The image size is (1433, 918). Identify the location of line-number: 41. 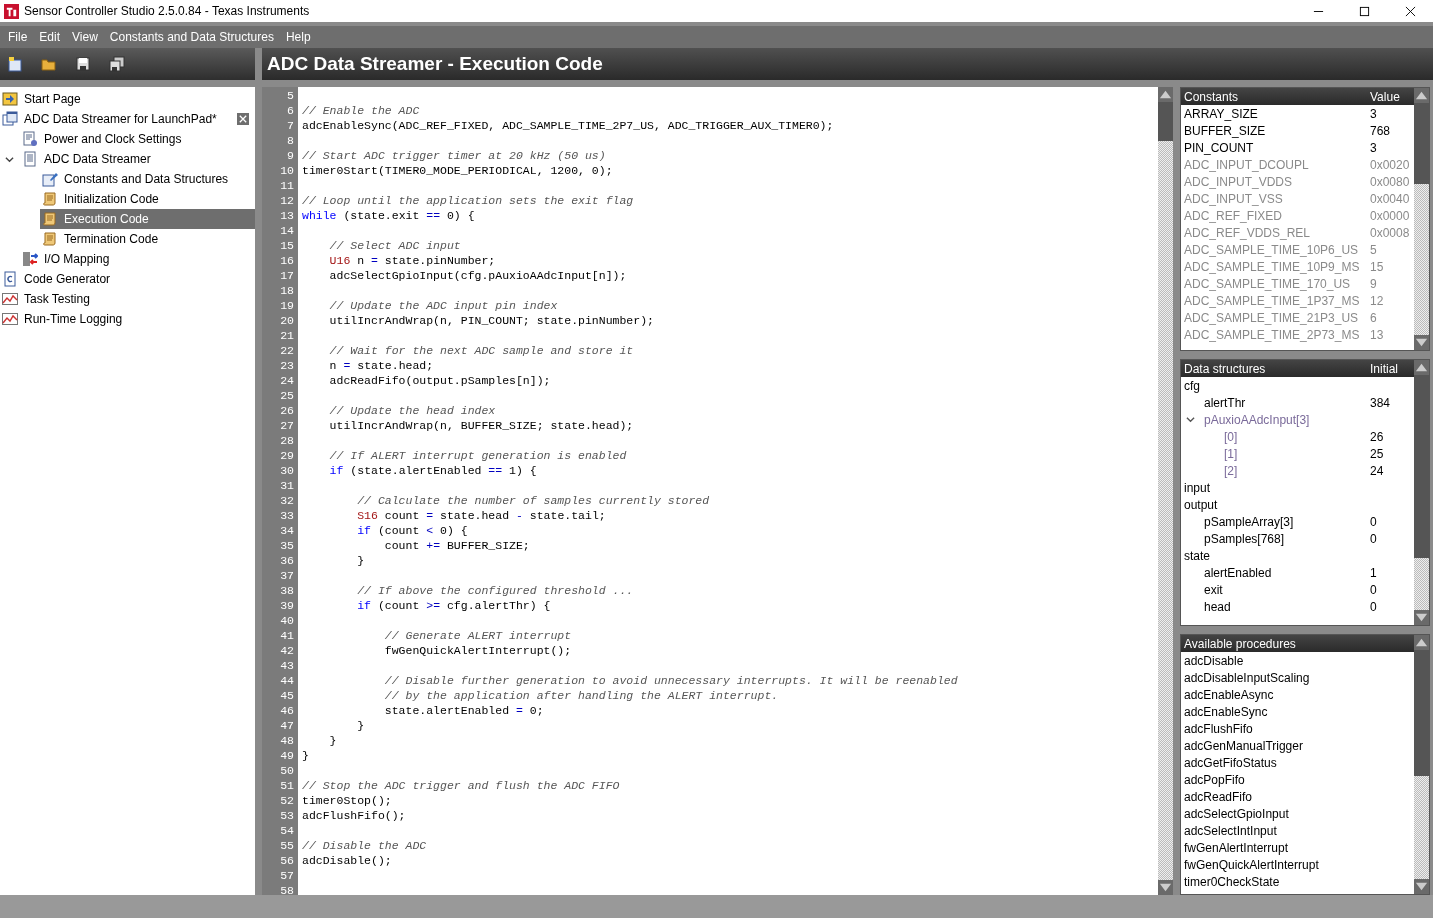
(287, 635).